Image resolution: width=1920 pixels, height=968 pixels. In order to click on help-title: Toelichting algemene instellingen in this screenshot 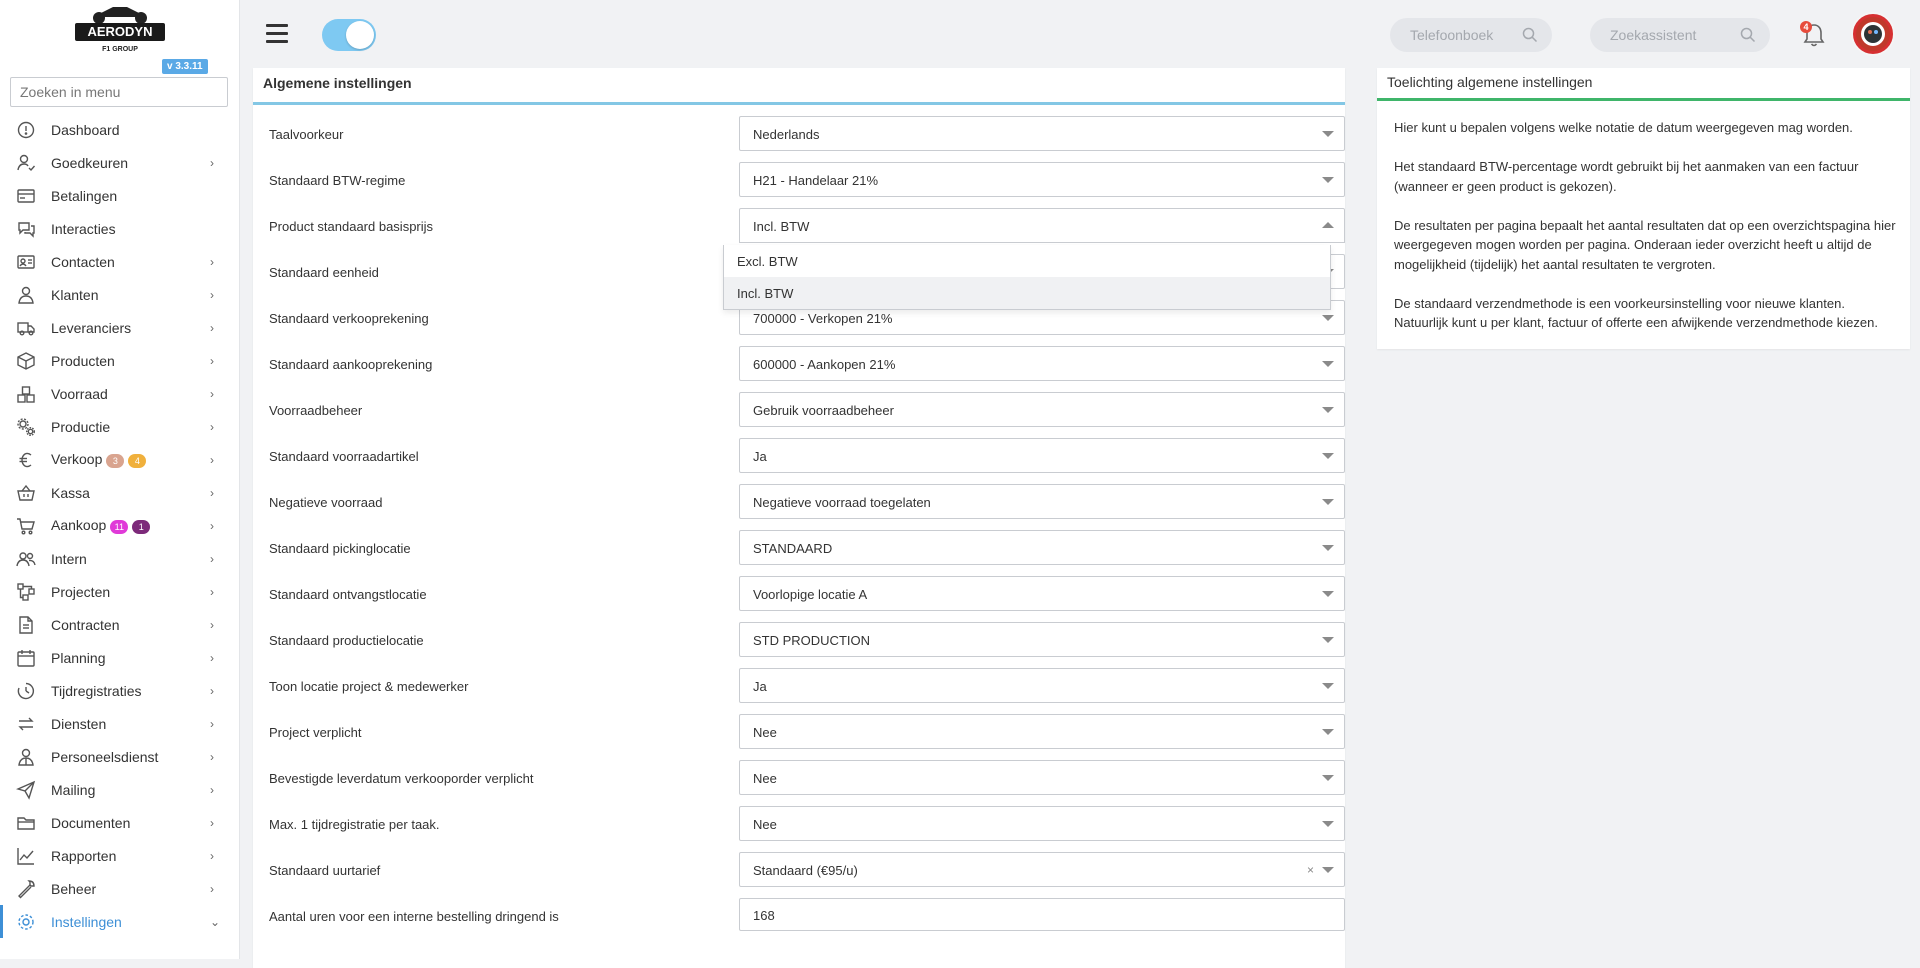, I will do `click(1490, 82)`.